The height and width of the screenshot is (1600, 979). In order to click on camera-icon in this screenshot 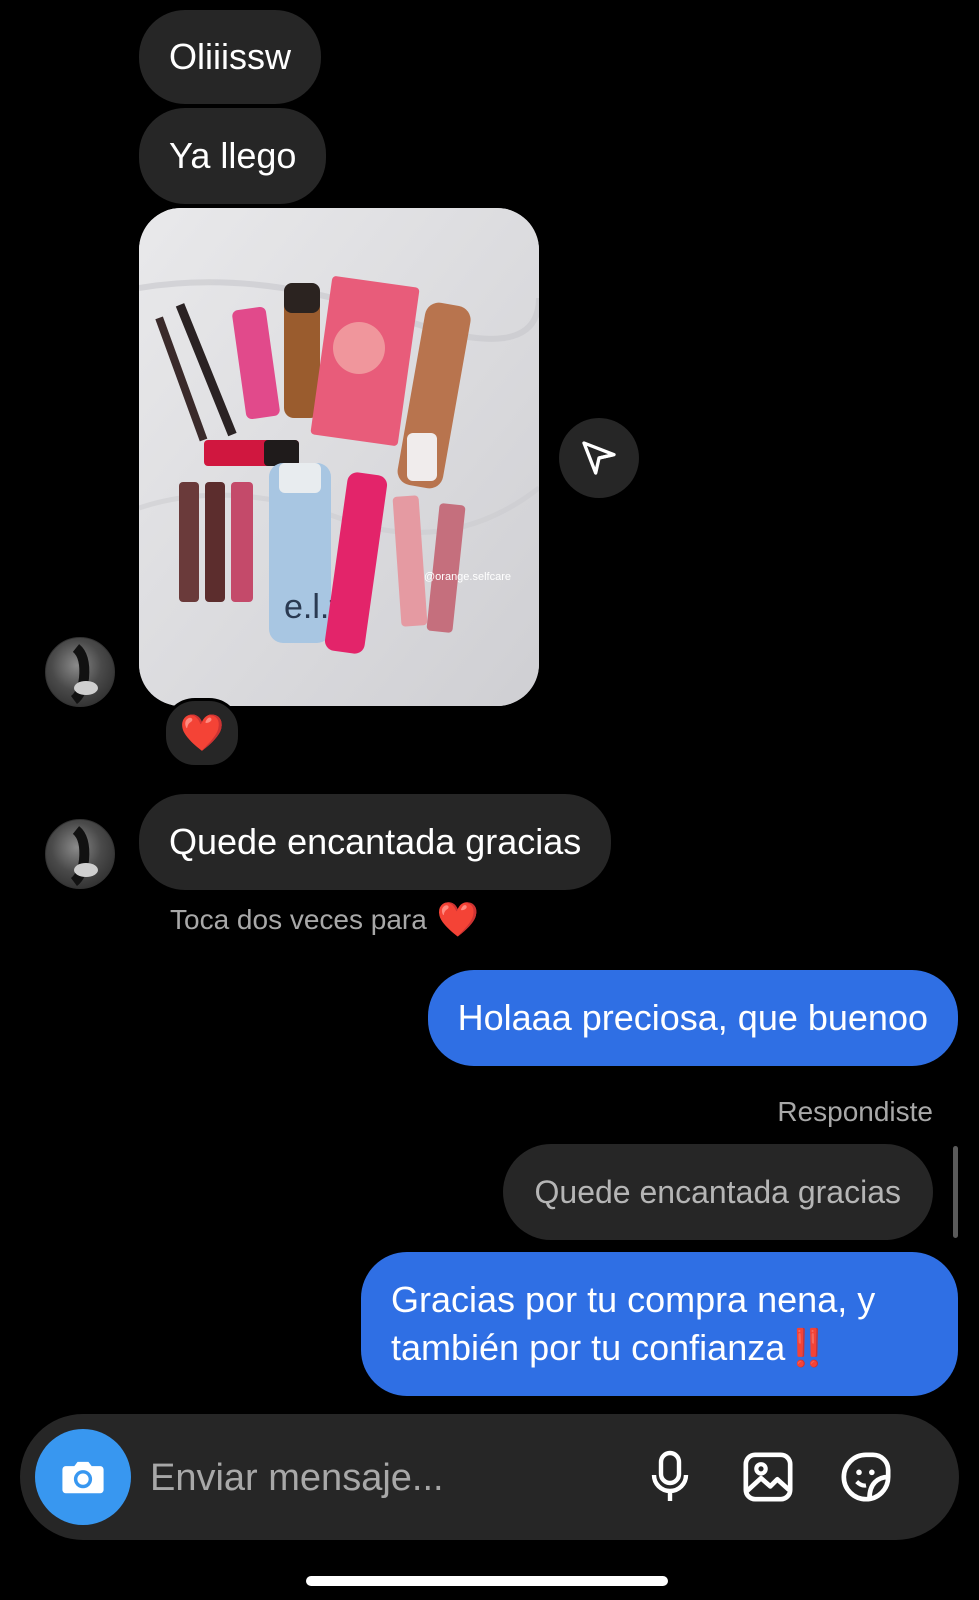, I will do `click(83, 1477)`.